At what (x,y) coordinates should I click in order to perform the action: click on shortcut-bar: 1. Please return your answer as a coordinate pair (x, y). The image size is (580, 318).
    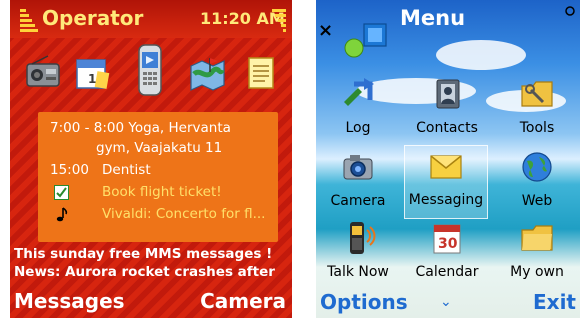
    Looking at the image, I should click on (151, 73).